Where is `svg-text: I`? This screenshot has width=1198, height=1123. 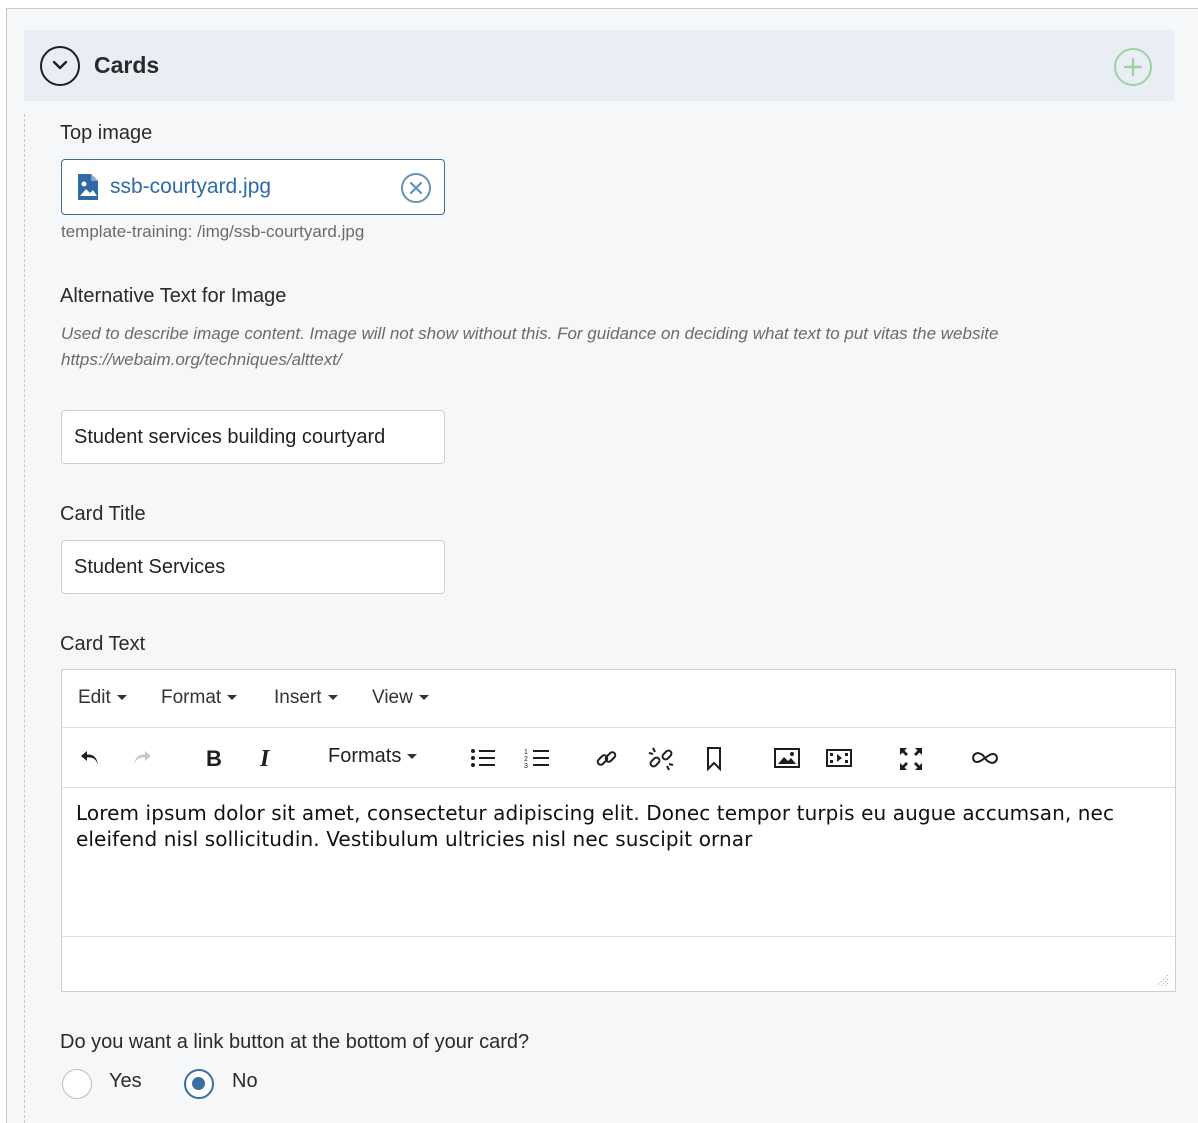
svg-text: I is located at coordinates (265, 758).